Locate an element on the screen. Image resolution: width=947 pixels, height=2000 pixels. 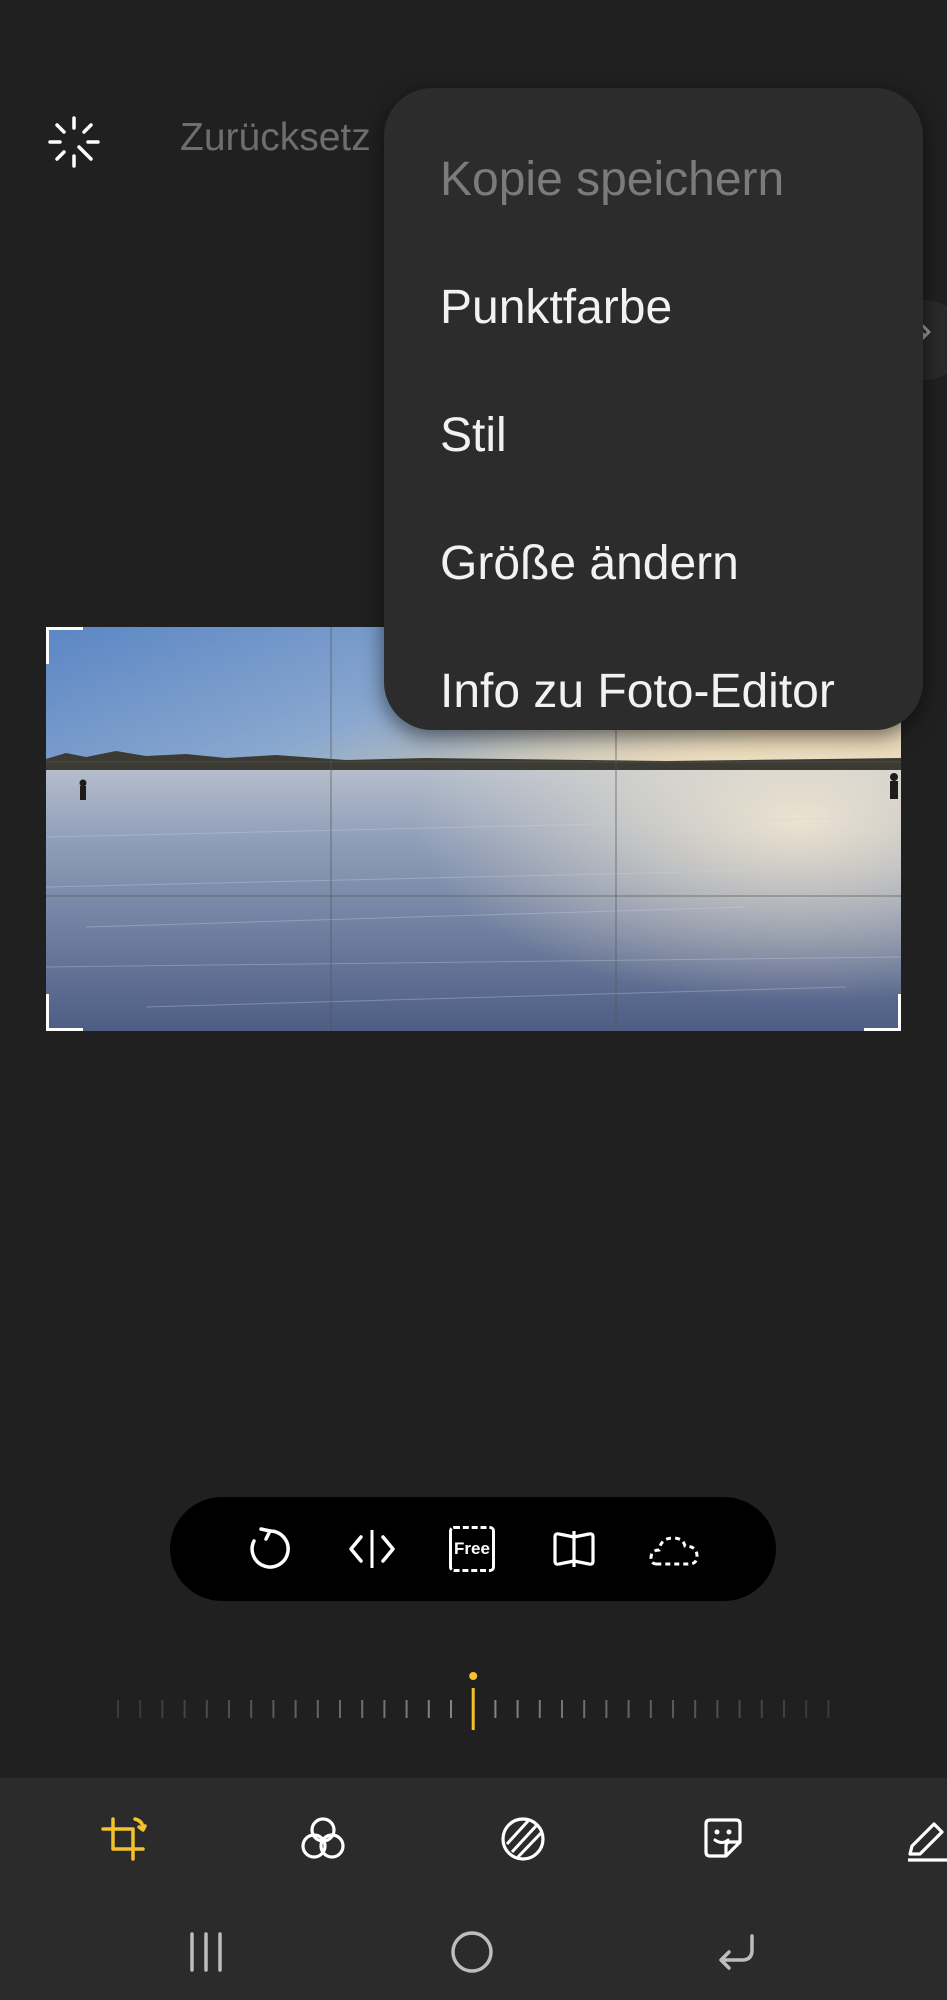
aspect-ratio-label: Free is located at coordinates (472, 1548).